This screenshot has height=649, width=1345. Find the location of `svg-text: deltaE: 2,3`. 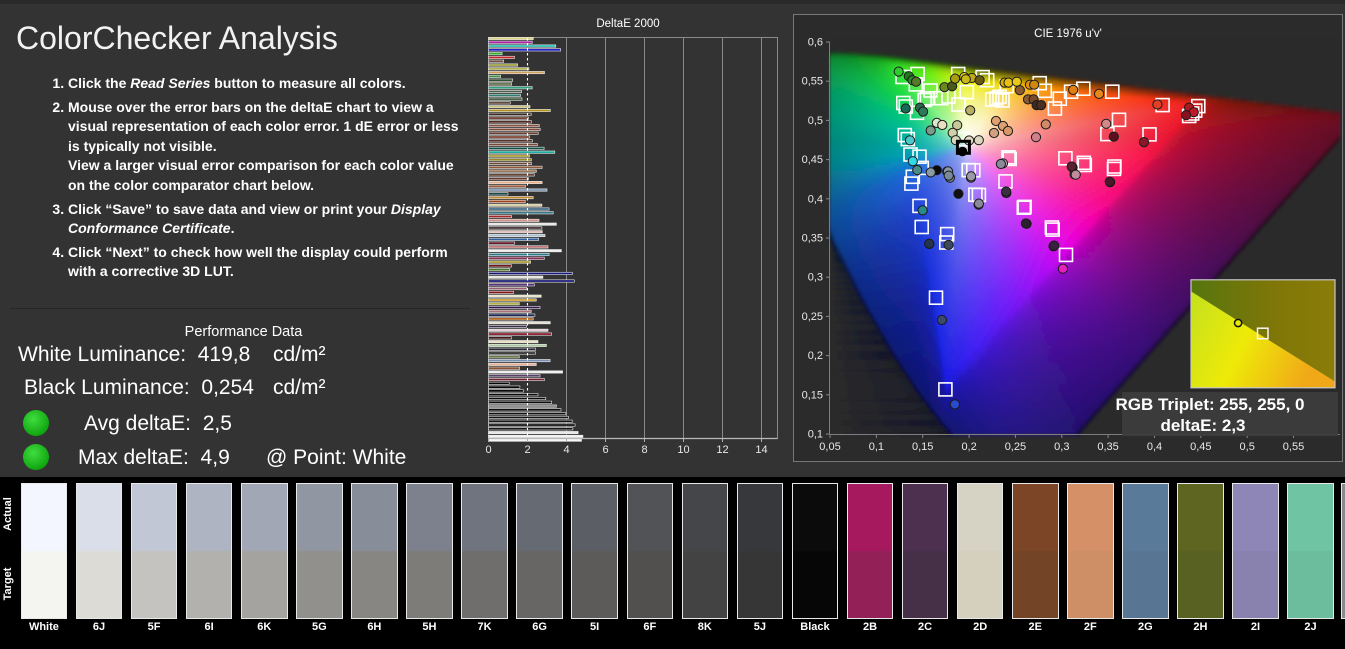

svg-text: deltaE: 2,3 is located at coordinates (1202, 425).